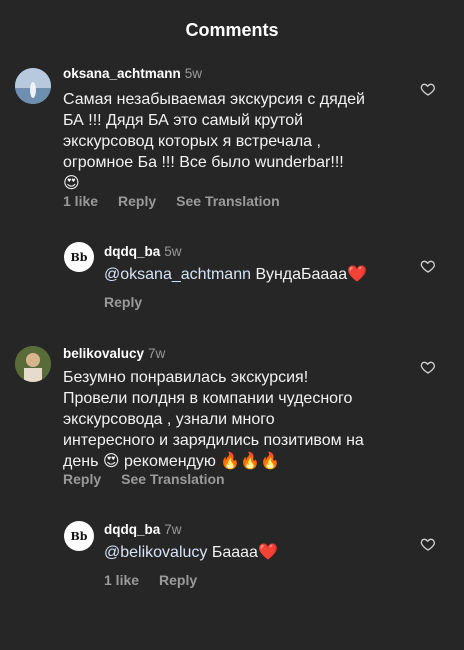 The width and height of the screenshot is (464, 650). What do you see at coordinates (177, 274) in the screenshot?
I see `mention-link: @oksana_achtmann` at bounding box center [177, 274].